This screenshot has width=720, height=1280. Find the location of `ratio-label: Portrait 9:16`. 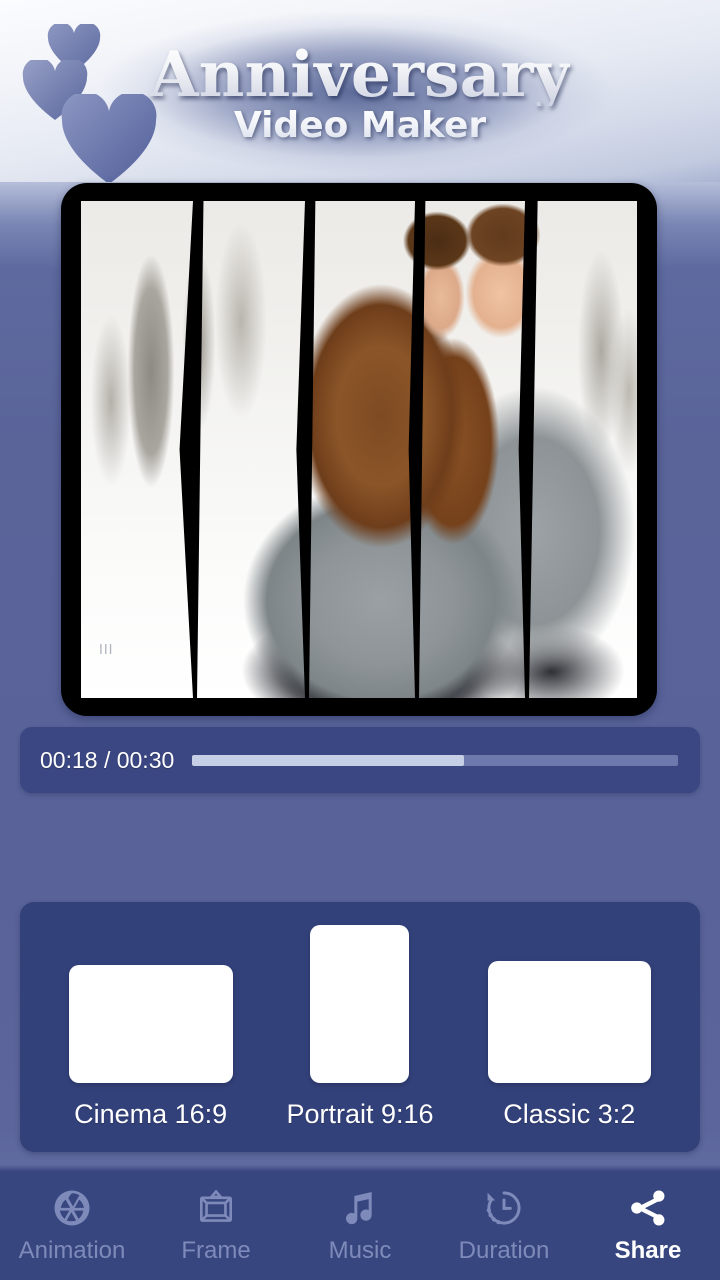

ratio-label: Portrait 9:16 is located at coordinates (360, 1114).